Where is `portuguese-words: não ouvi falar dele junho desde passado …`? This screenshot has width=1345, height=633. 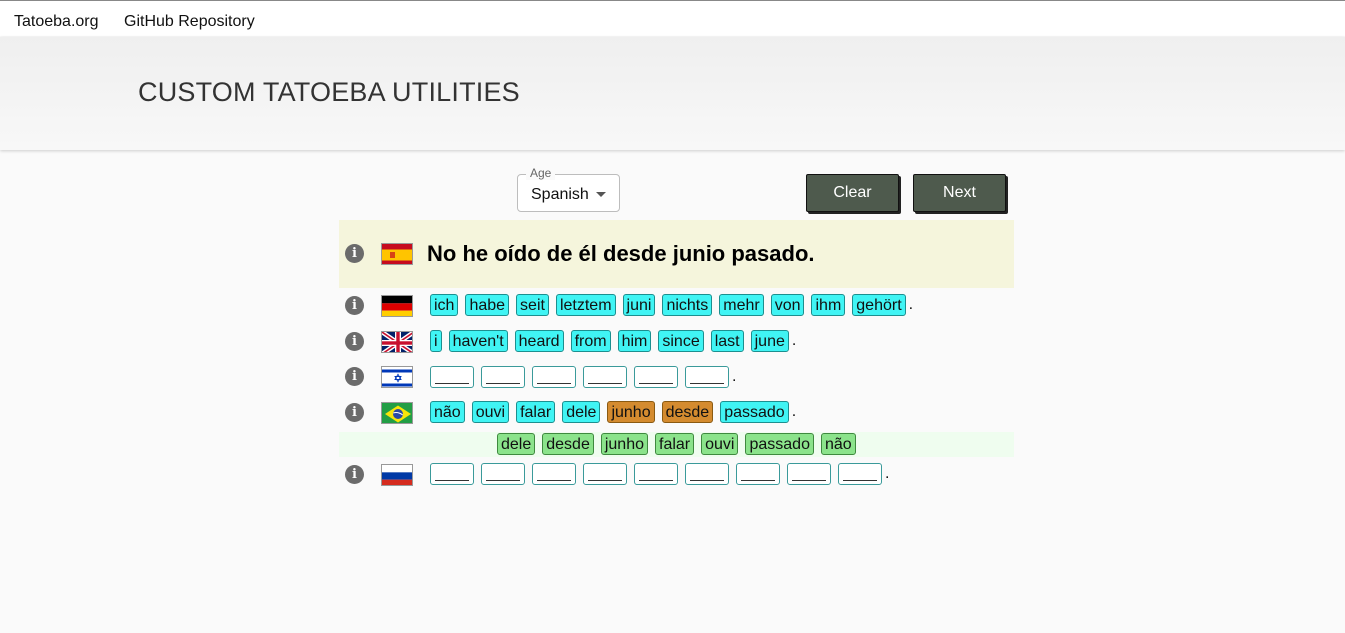 portuguese-words: não ouvi falar dele junho desde passado … is located at coordinates (613, 412).